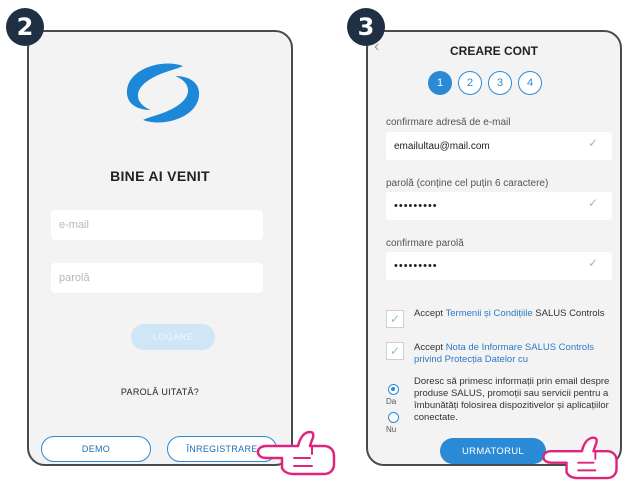 This screenshot has width=629, height=483. Describe the element at coordinates (391, 429) in the screenshot. I see `radio-no-label: Nu` at that location.